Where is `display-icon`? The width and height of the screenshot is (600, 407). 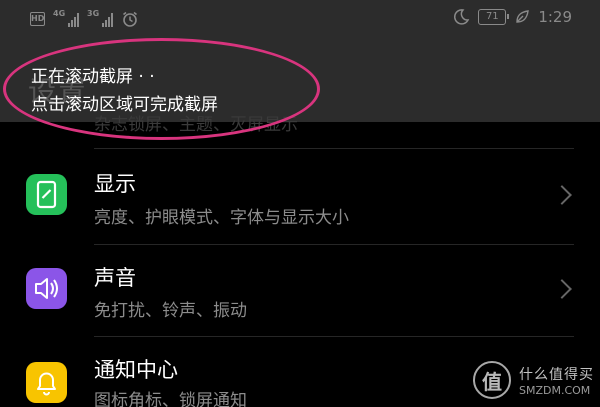
display-icon is located at coordinates (46, 194).